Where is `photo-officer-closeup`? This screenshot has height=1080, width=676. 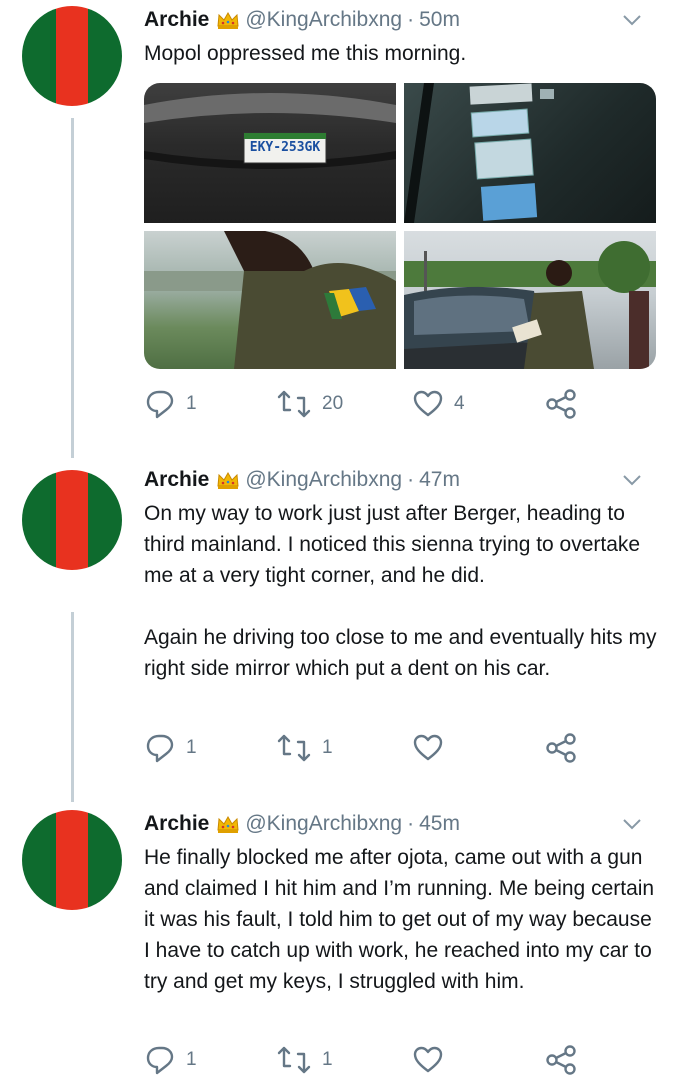 photo-officer-closeup is located at coordinates (270, 300).